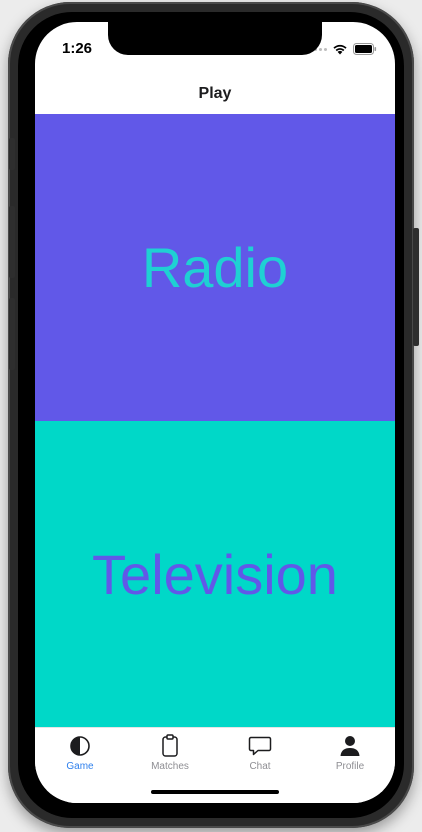  I want to click on half-circle-icon, so click(80, 746).